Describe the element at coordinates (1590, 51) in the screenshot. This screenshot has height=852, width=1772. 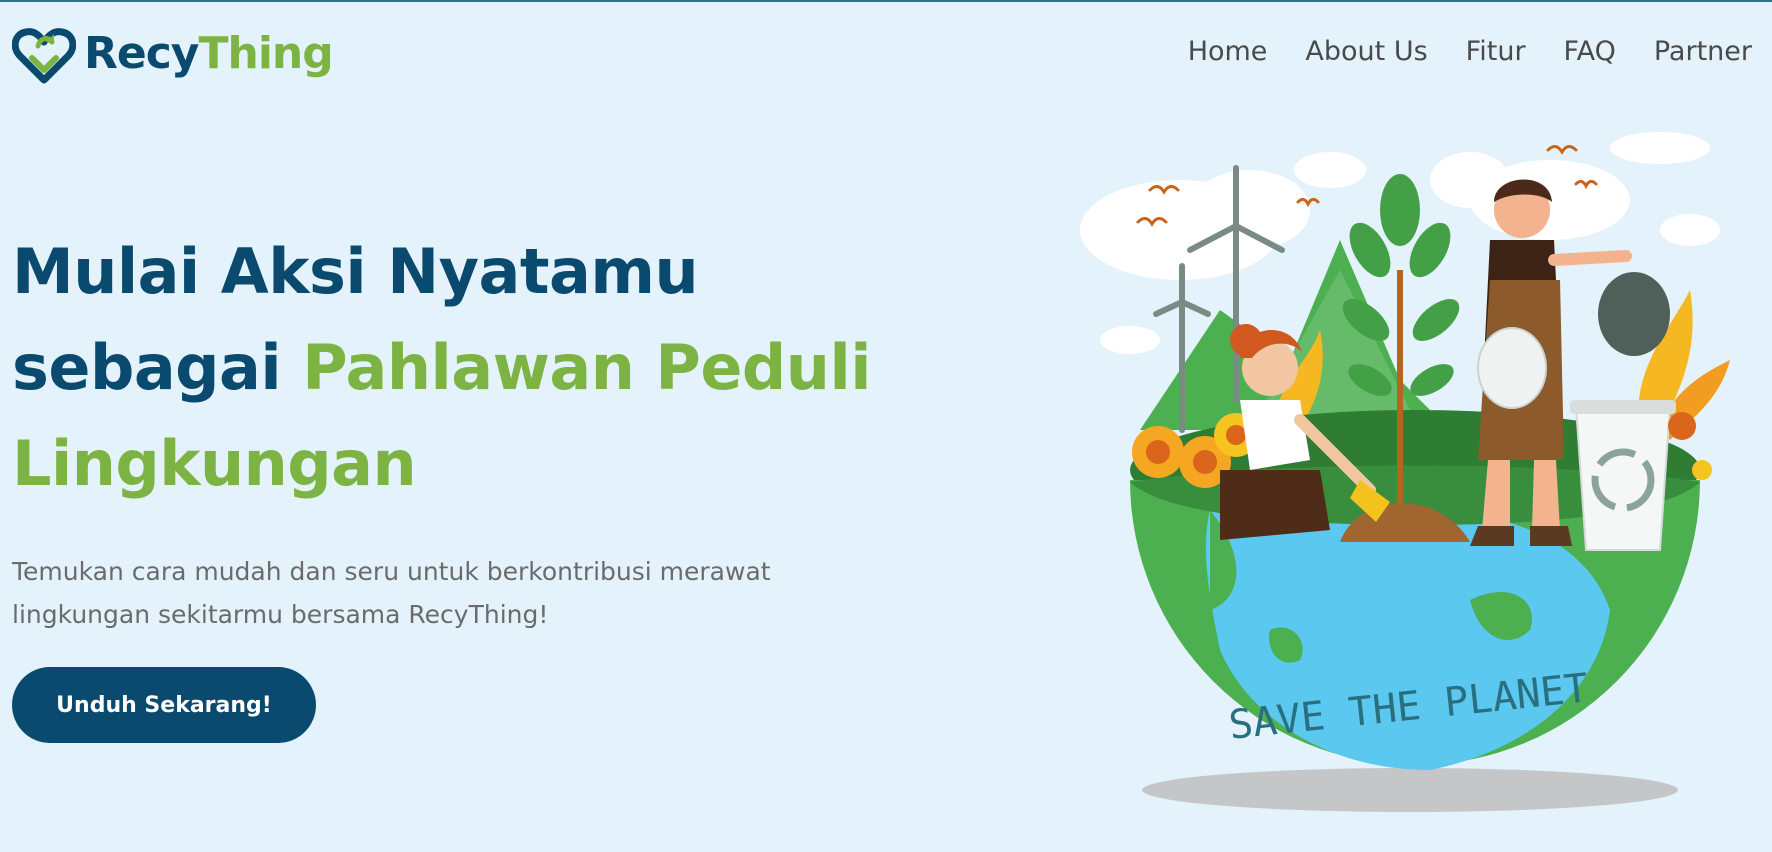
I see `nav-faq: FAQ` at that location.